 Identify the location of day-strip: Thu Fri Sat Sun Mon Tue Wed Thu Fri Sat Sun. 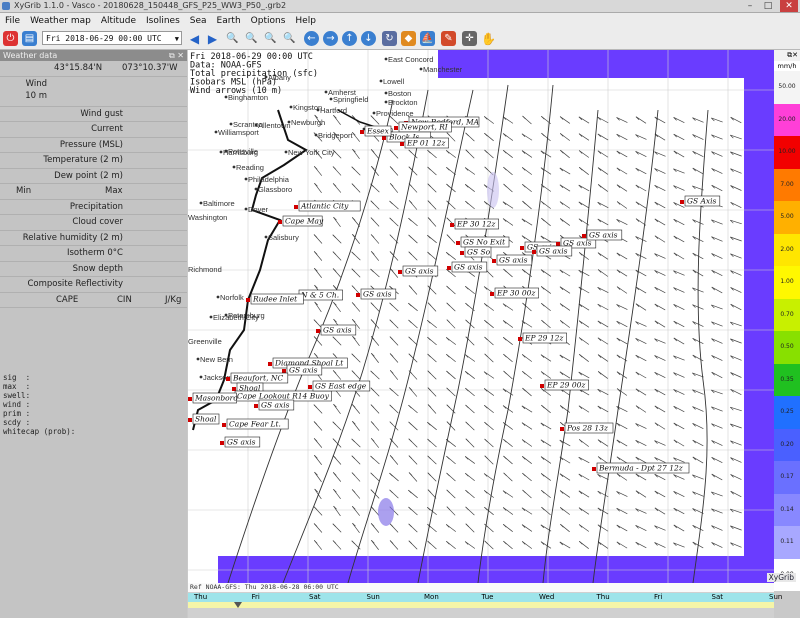
(485, 597).